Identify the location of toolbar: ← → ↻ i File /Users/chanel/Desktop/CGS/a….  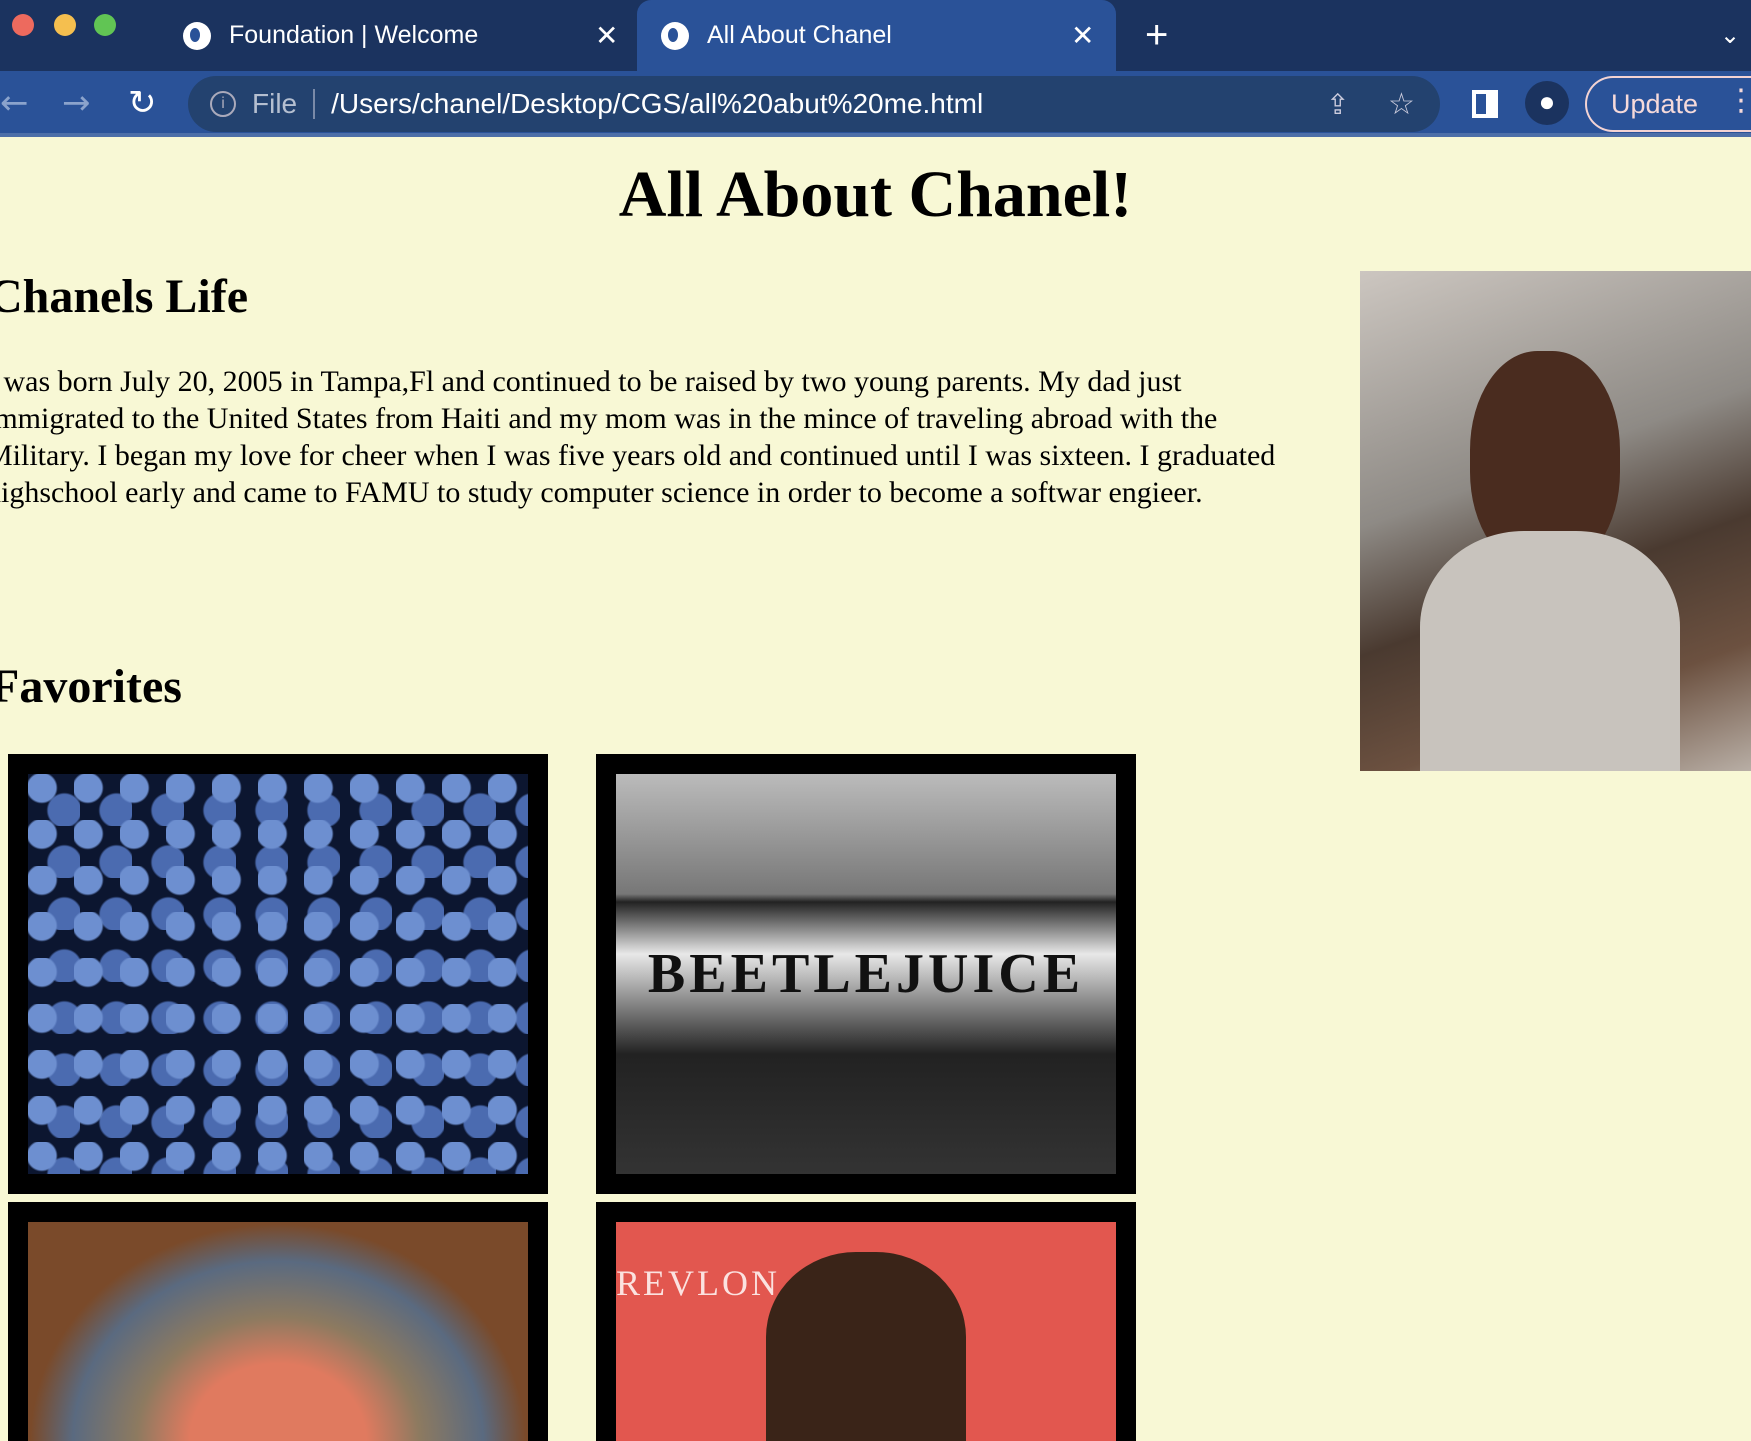
(875, 104).